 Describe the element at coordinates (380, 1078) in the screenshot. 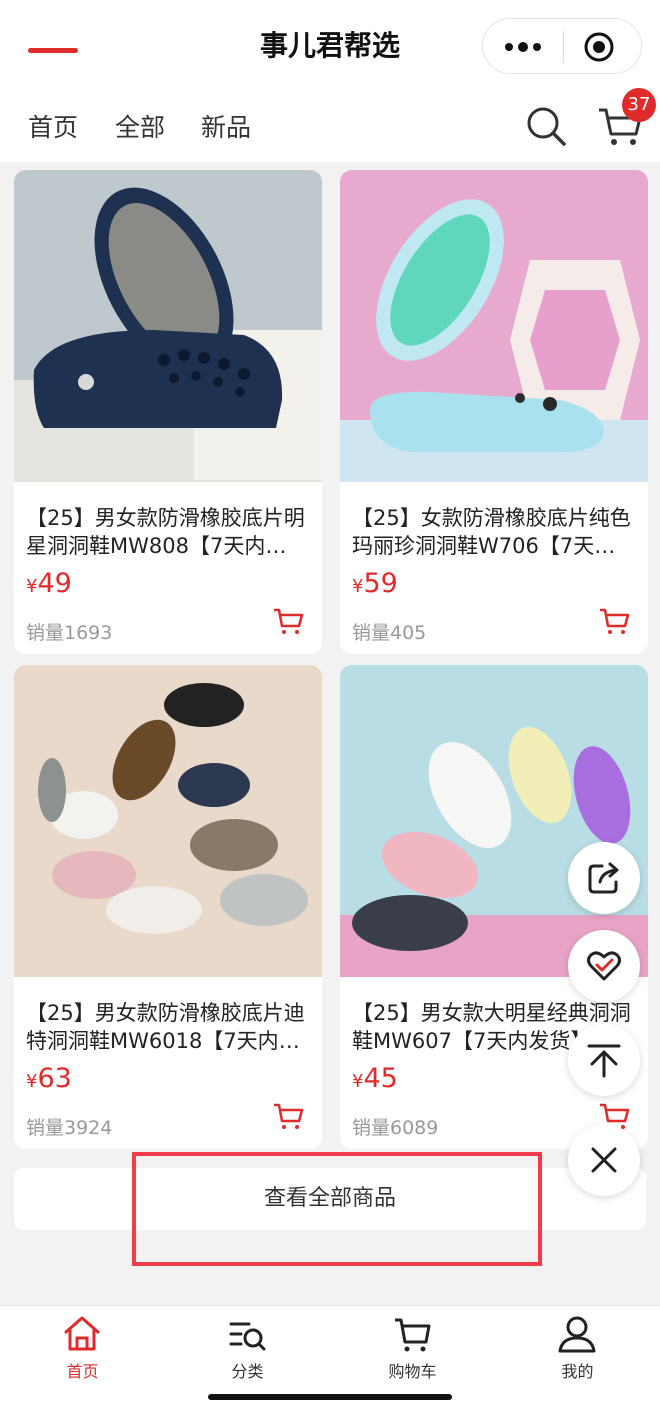

I see `price-value: 45` at that location.